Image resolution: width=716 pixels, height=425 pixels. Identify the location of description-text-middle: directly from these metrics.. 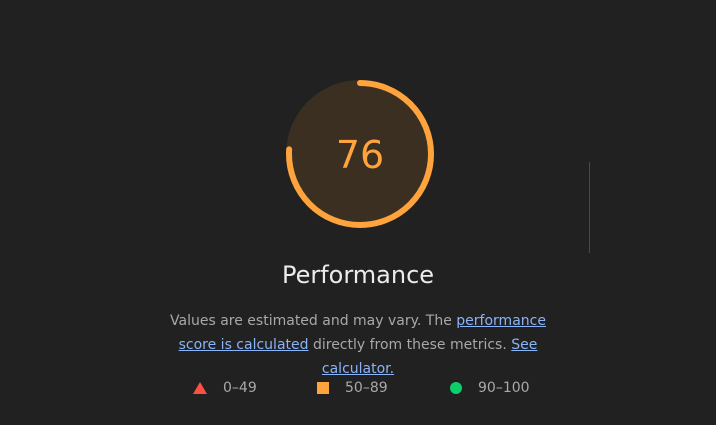
(410, 345).